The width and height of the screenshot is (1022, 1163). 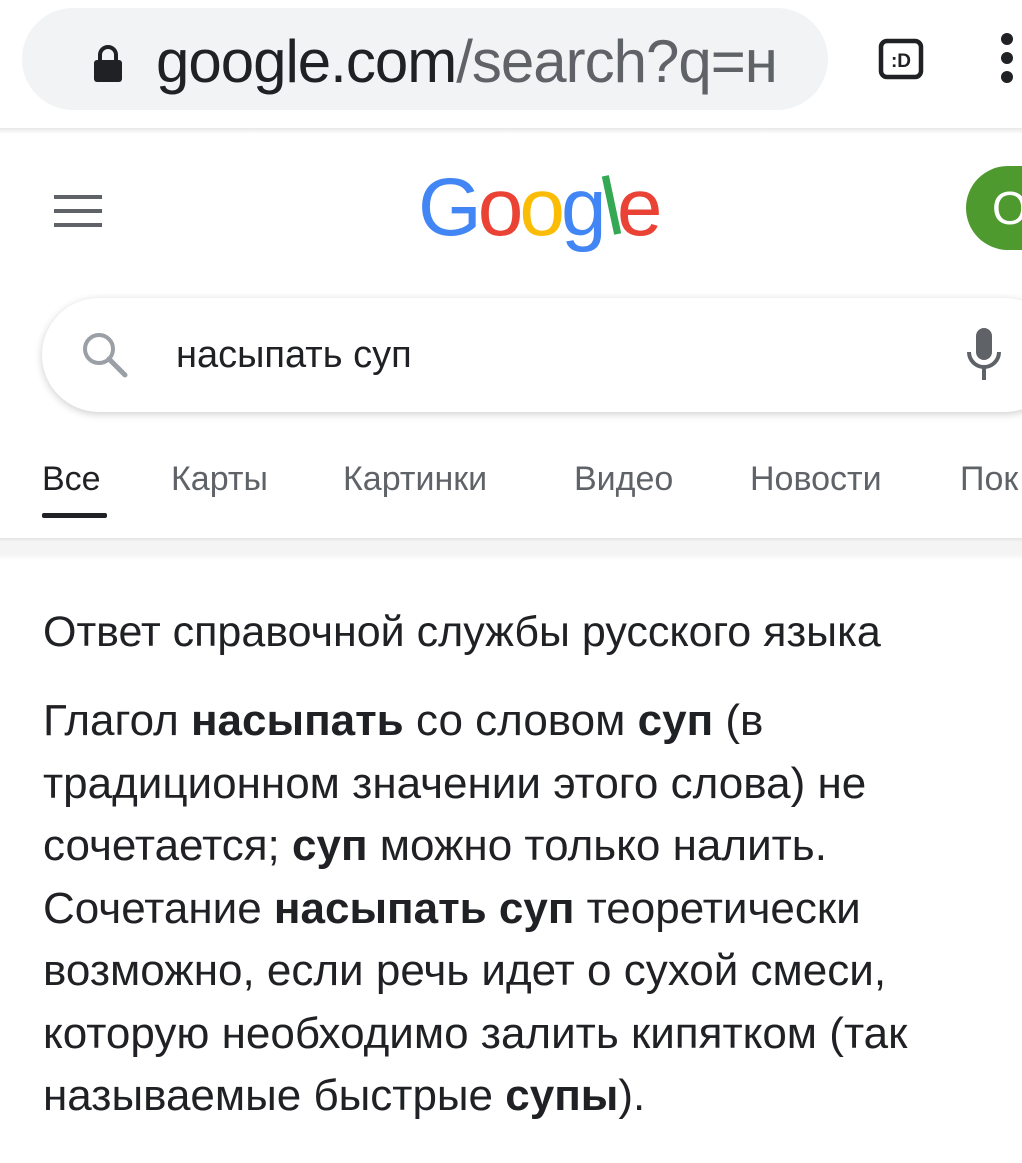 I want to click on avatar: О, so click(x=994, y=208).